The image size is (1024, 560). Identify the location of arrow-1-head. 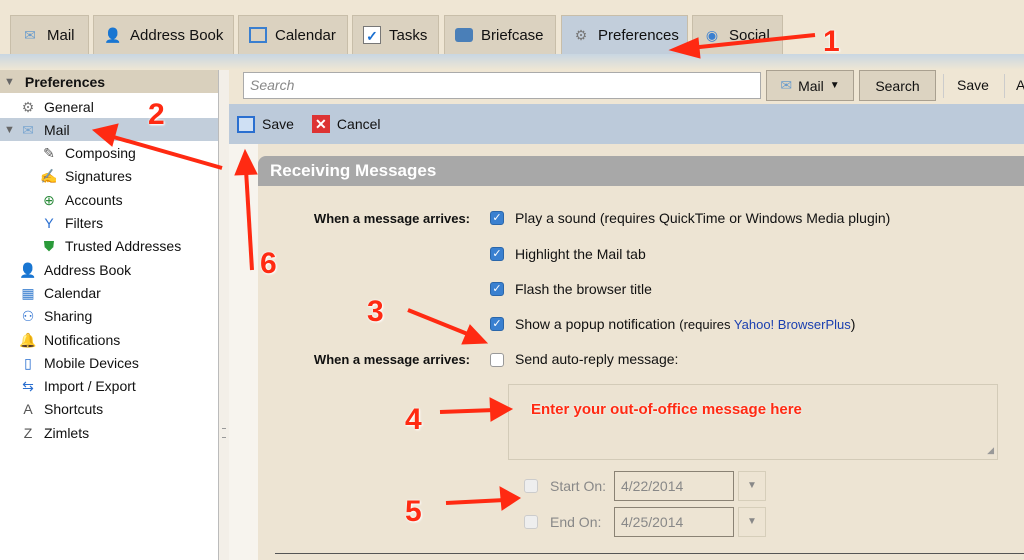
(684, 48).